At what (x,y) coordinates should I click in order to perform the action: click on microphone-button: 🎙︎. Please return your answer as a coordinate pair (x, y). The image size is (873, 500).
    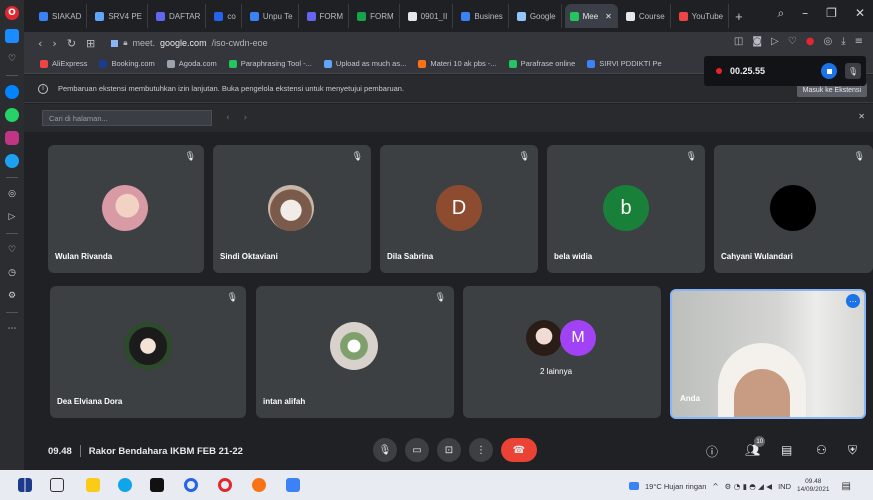
    Looking at the image, I should click on (385, 450).